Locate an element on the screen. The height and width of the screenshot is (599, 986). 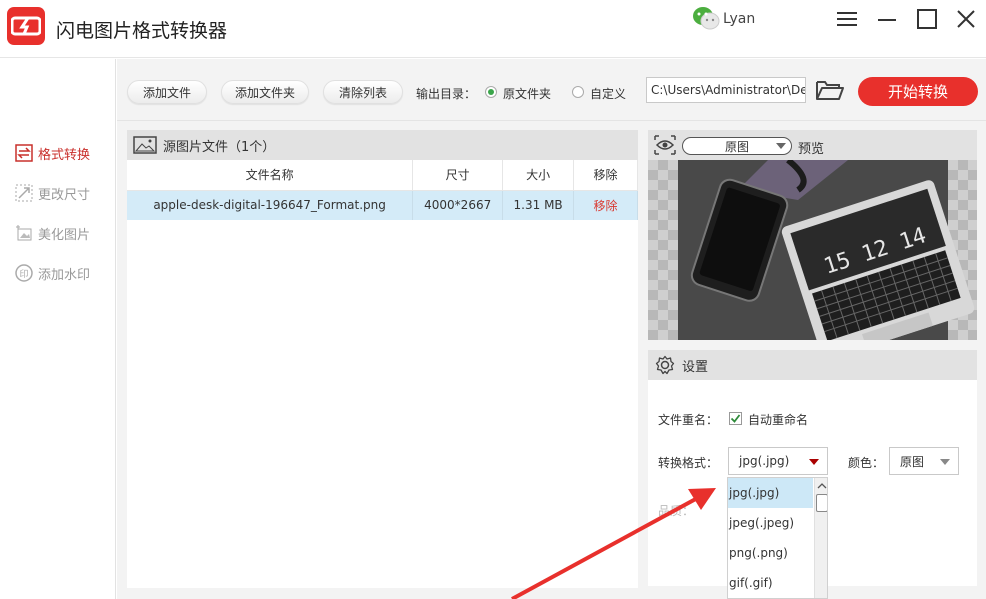
file-size-cell: 1.31 MB is located at coordinates (538, 205).